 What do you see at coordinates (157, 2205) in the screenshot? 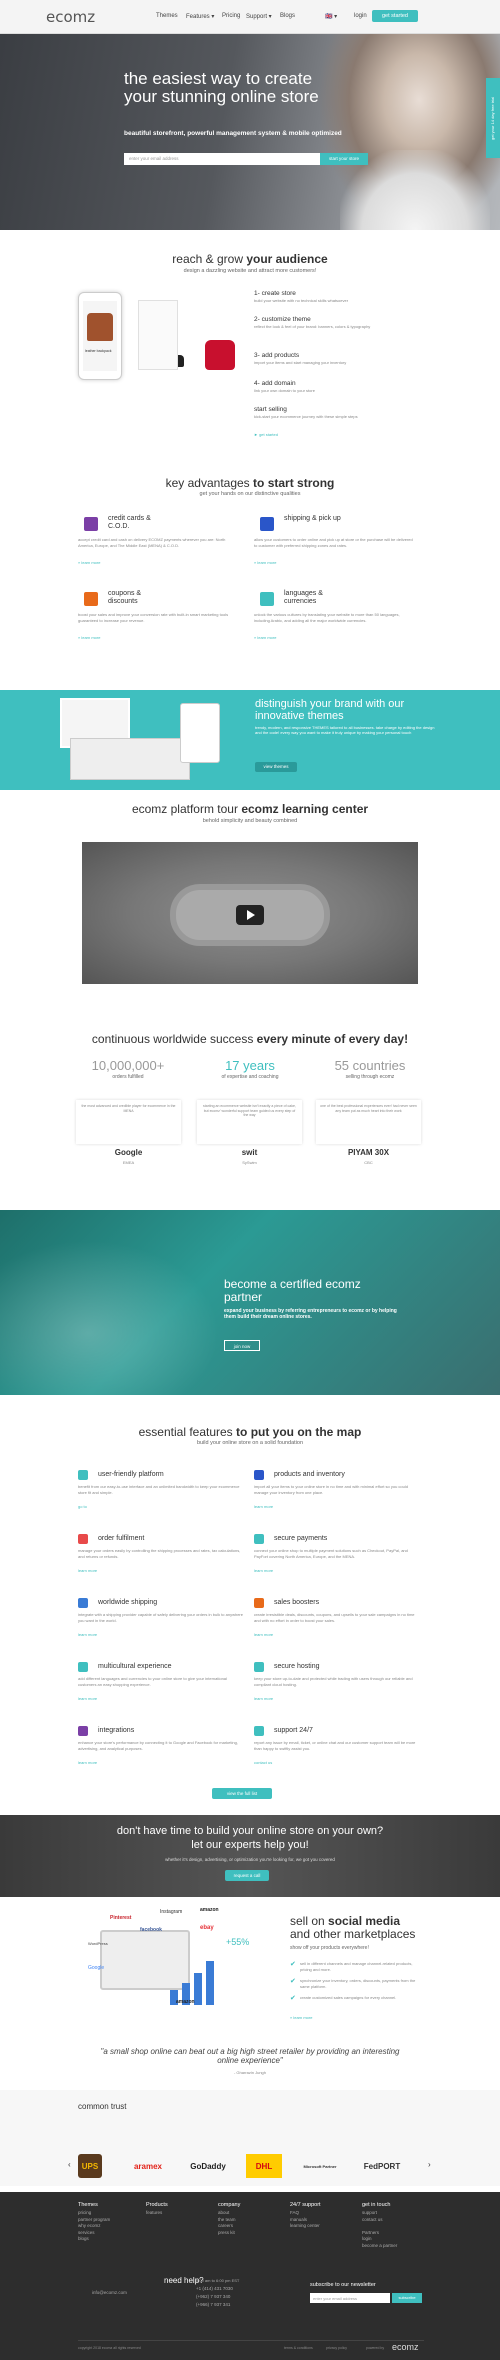
I see `footer-col-heading-1: Products` at bounding box center [157, 2205].